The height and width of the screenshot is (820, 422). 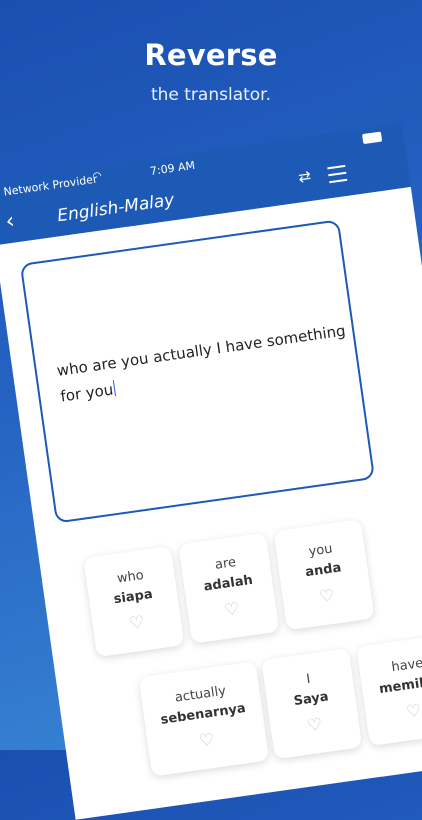 What do you see at coordinates (97, 176) in the screenshot?
I see `wifi-icon: ◠` at bounding box center [97, 176].